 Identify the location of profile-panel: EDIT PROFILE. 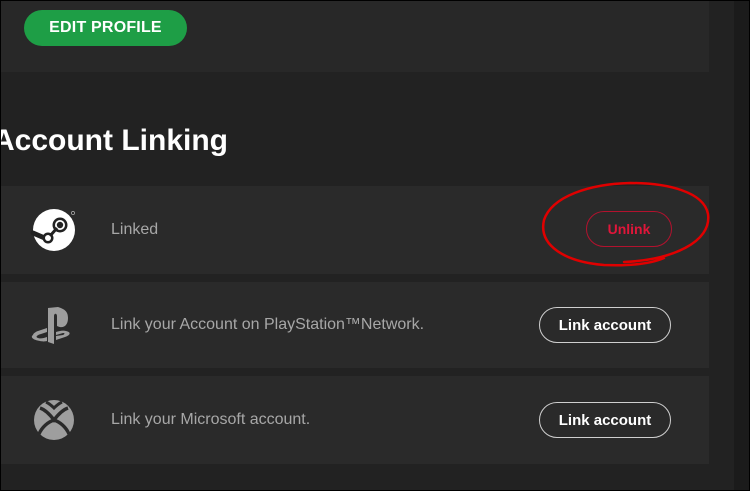
(354, 36).